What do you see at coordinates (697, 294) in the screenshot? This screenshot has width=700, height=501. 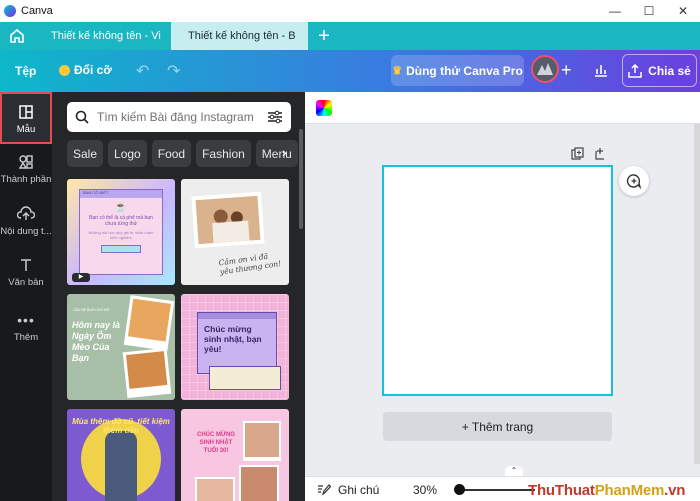 I see `canvas-scrollbar` at bounding box center [697, 294].